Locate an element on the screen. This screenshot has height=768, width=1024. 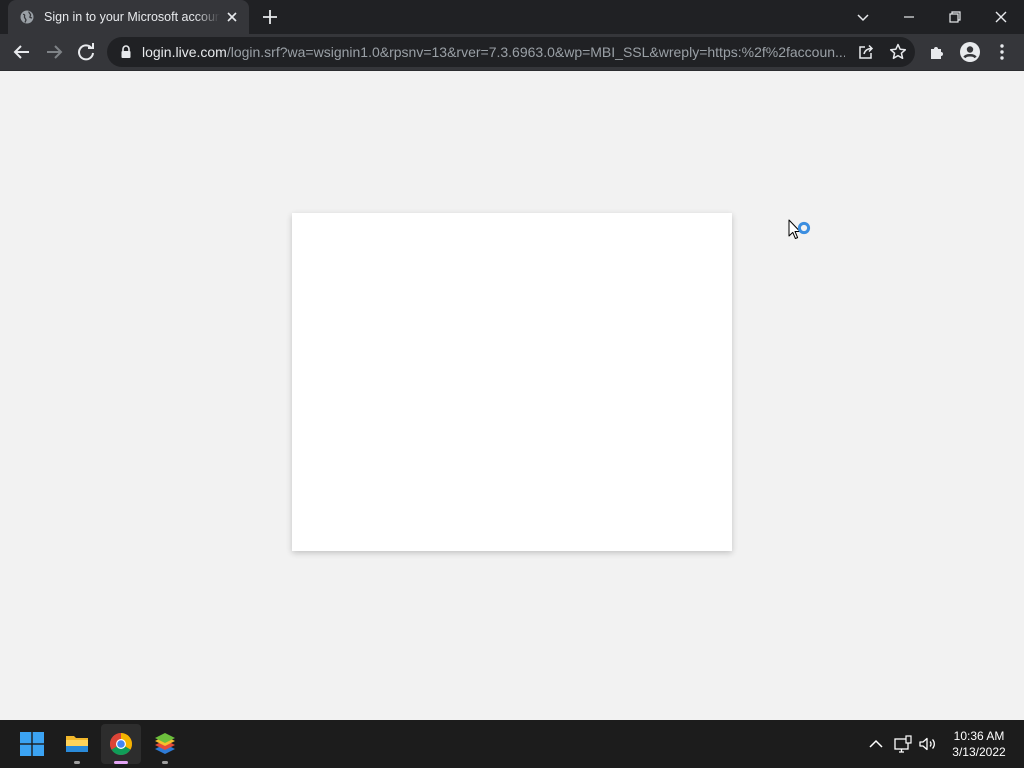
chrome-icon is located at coordinates (121, 744).